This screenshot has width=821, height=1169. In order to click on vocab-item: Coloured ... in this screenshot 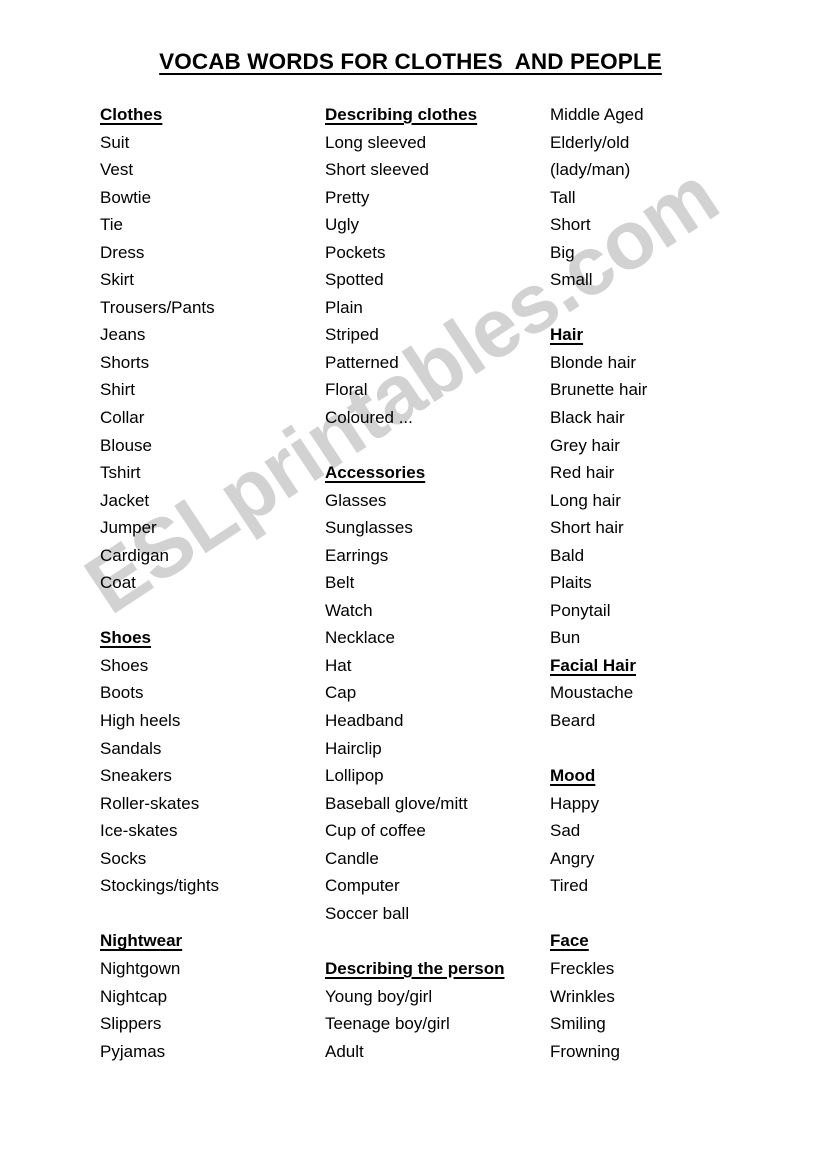, I will do `click(369, 418)`.